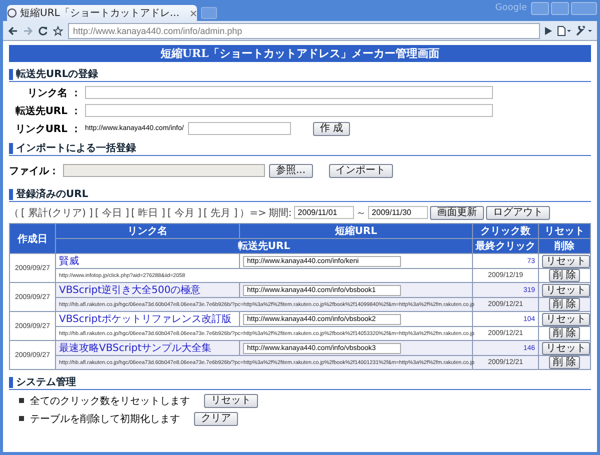 Image resolution: width=600 pixels, height=455 pixels. I want to click on link-name: VBScriptポケットリファレンス改訂版, so click(145, 319).